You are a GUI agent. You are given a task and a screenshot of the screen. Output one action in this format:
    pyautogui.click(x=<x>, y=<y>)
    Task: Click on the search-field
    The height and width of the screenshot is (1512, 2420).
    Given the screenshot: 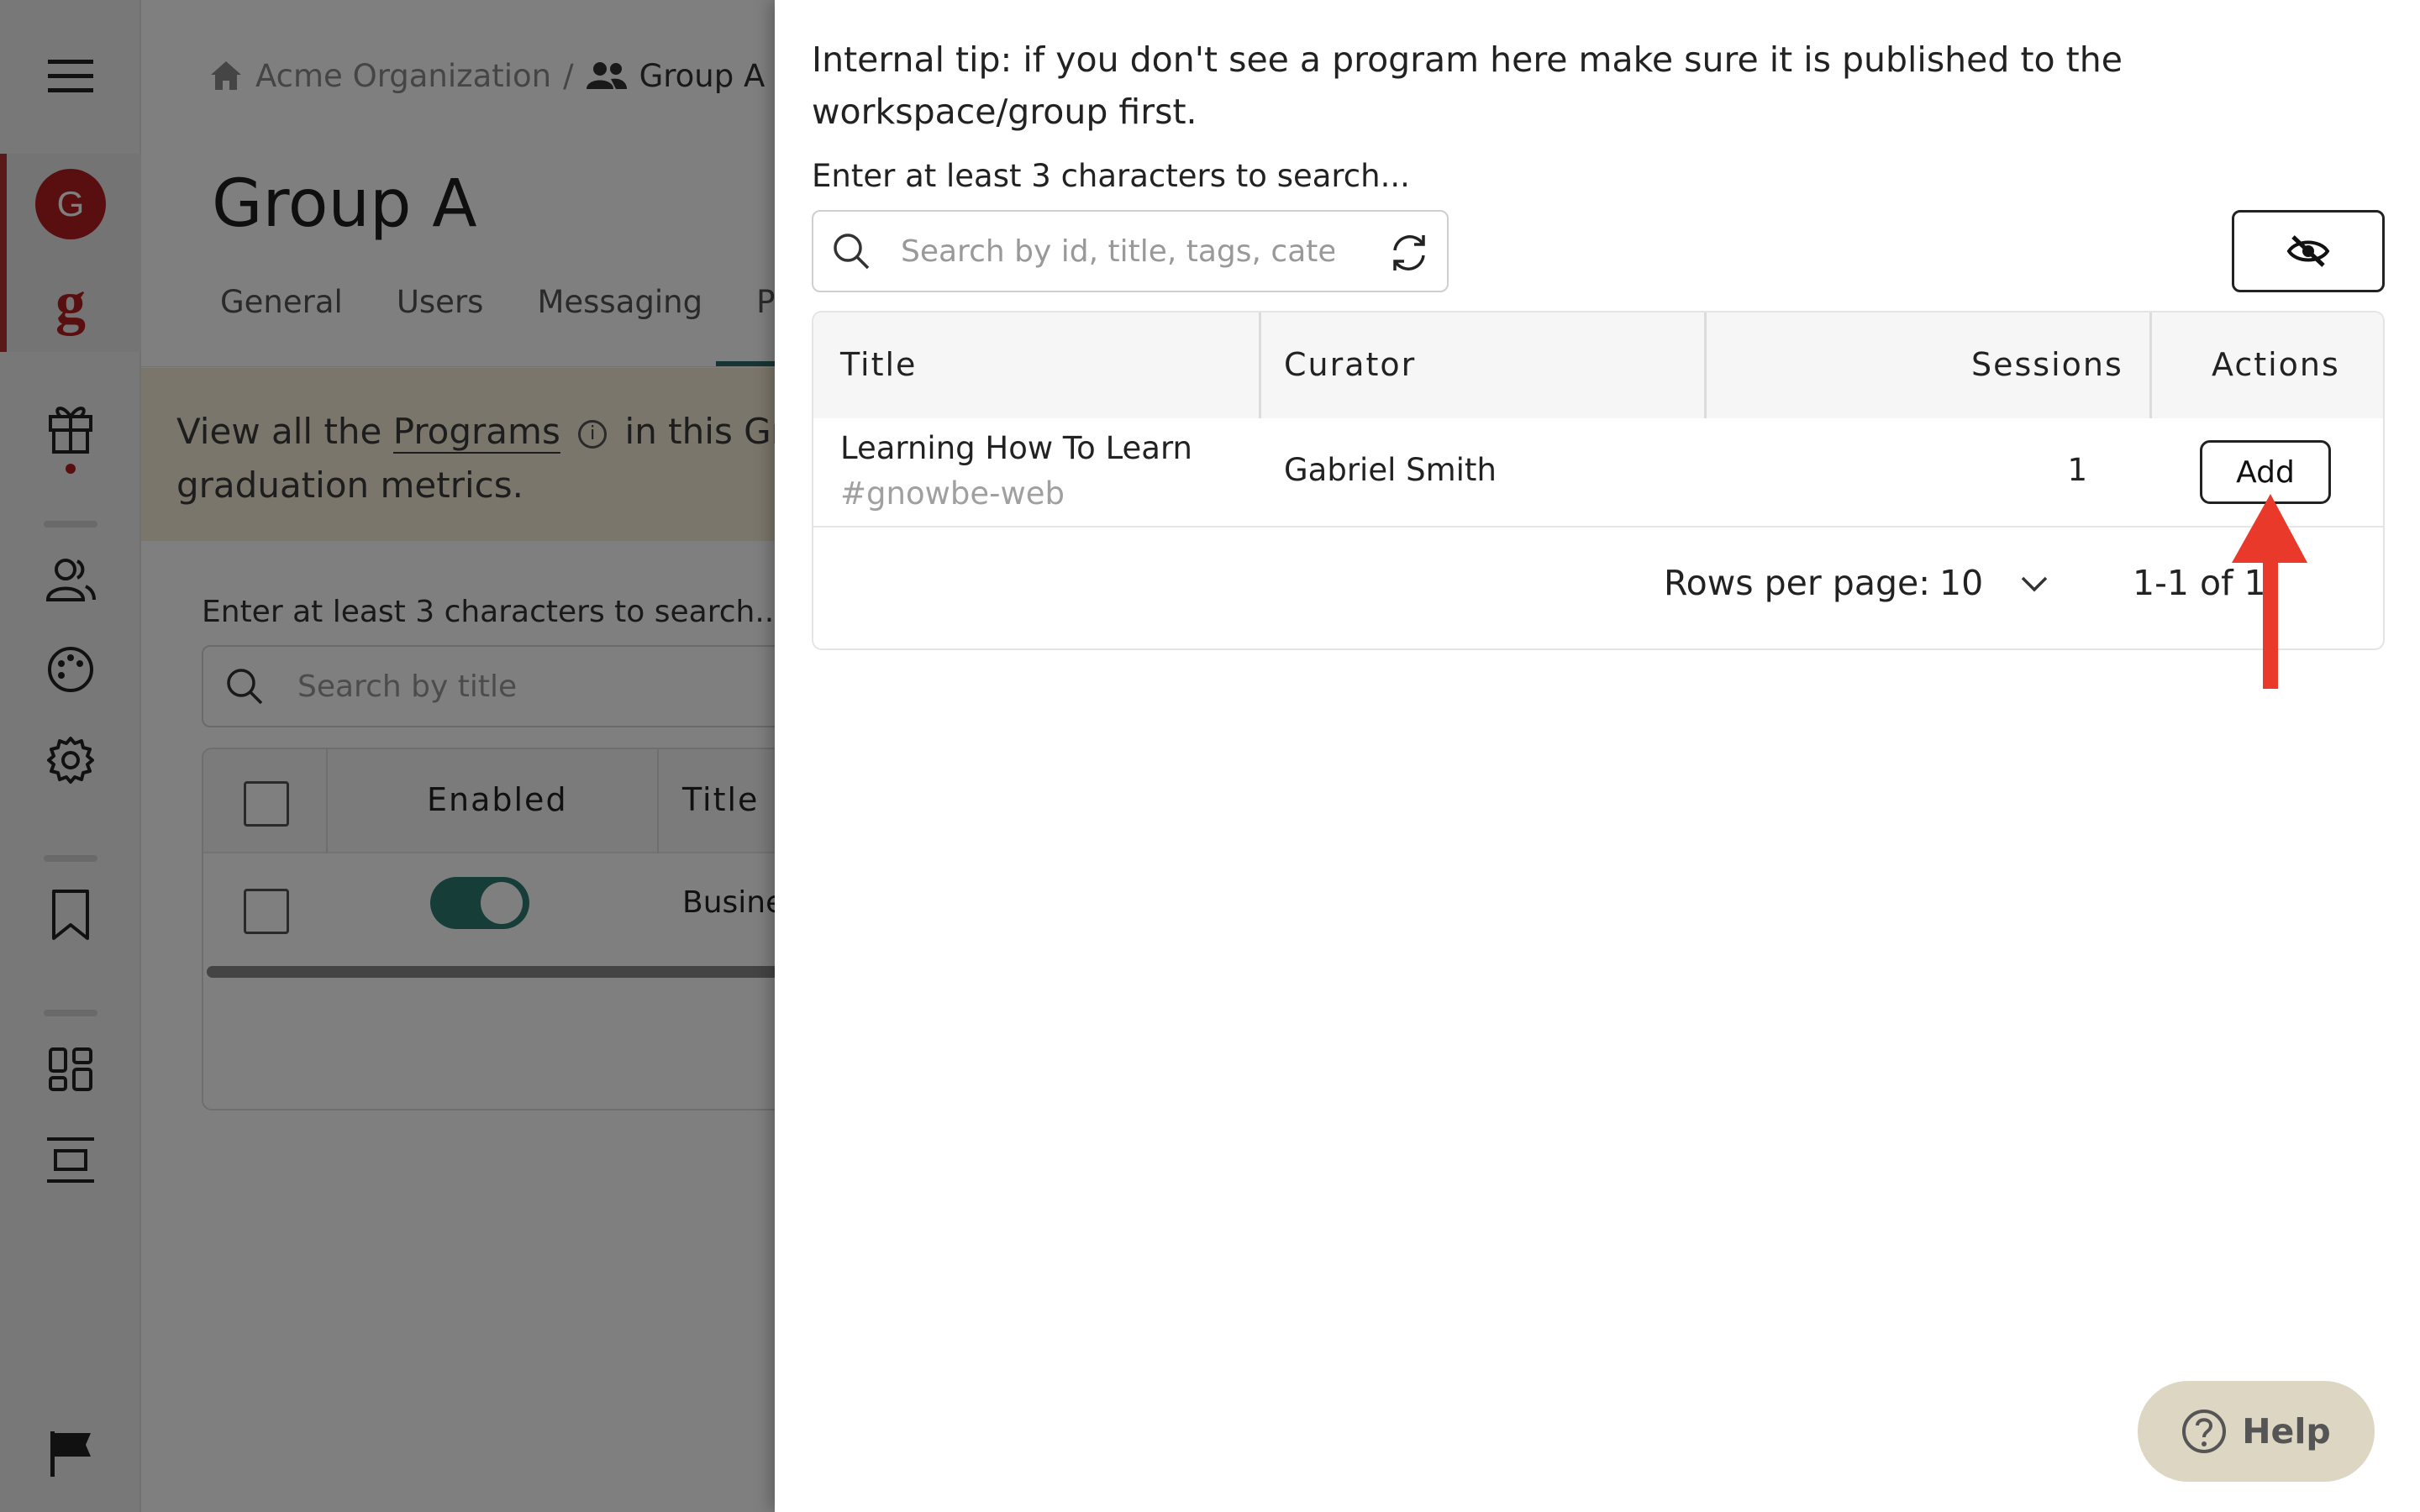 What is the action you would take?
    pyautogui.click(x=1131, y=251)
    